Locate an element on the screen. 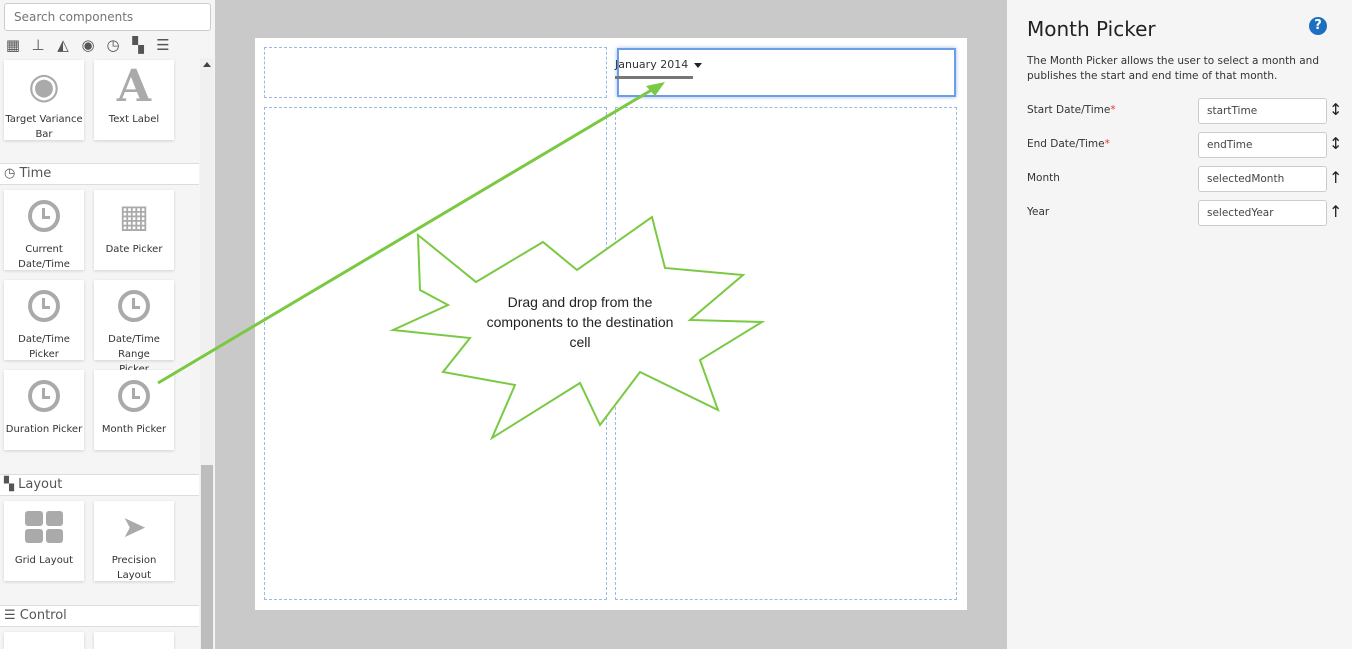 Image resolution: width=1352 pixels, height=649 pixels. panel-title: Month Picker is located at coordinates (1091, 29).